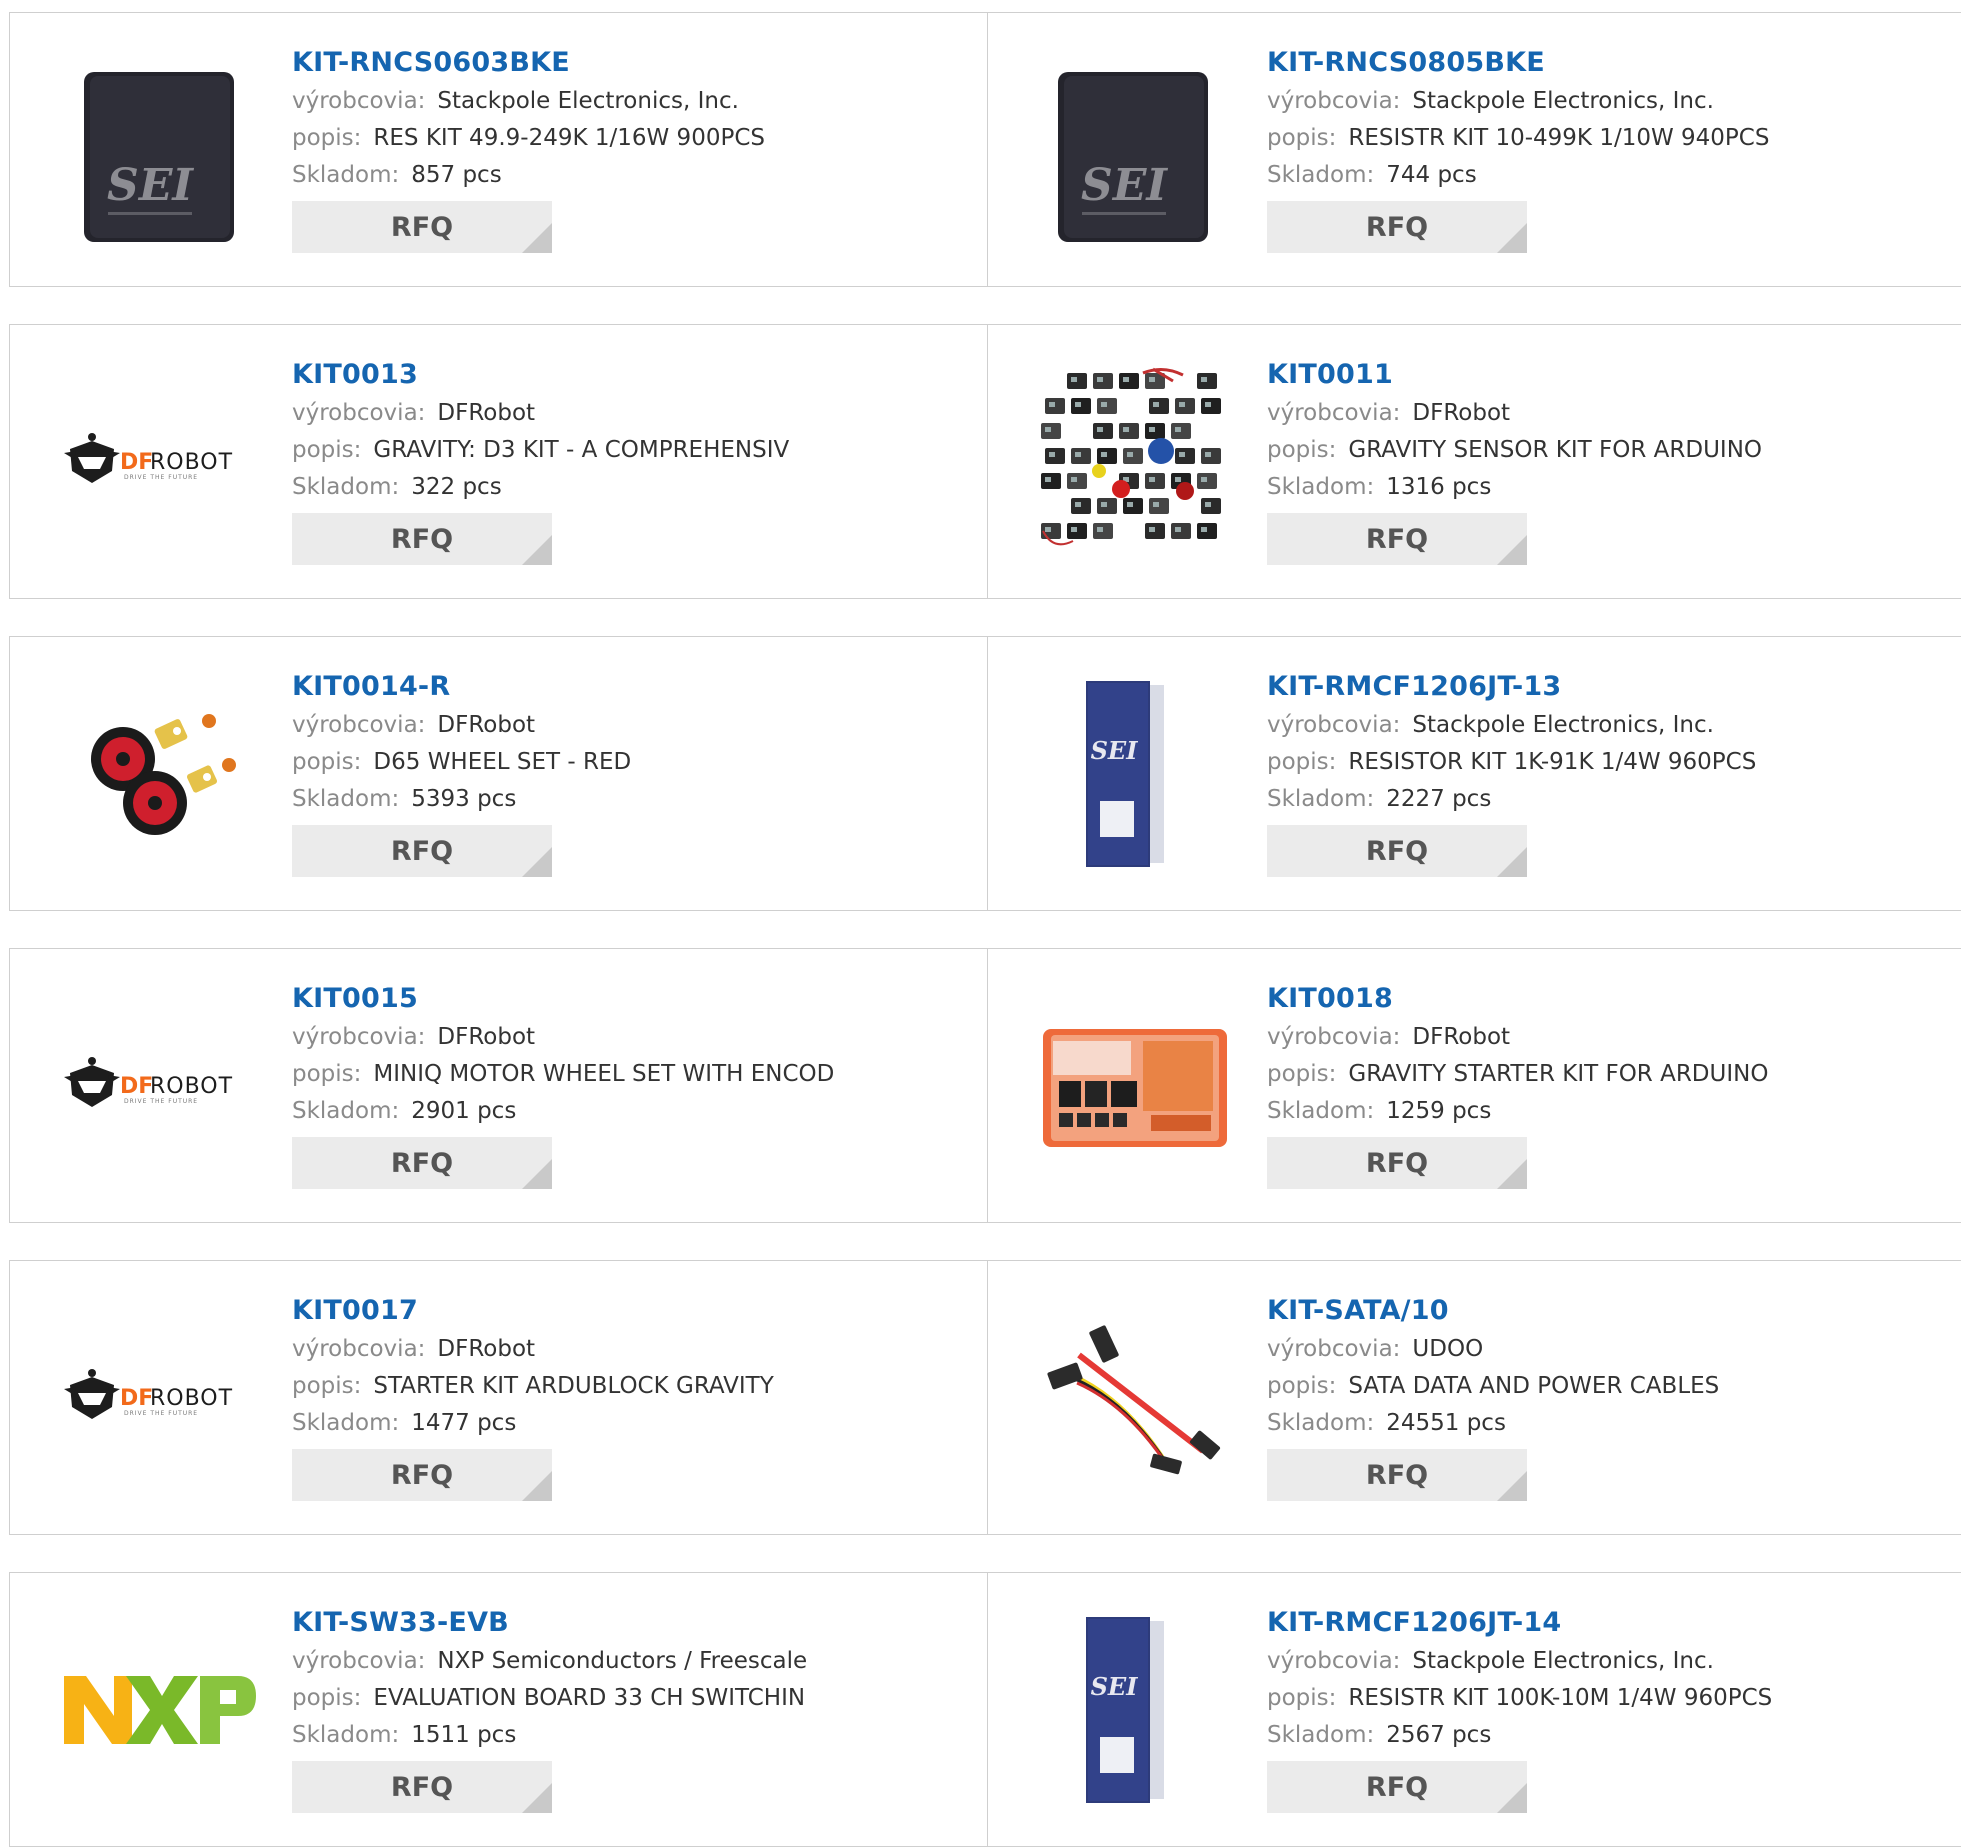 The height and width of the screenshot is (1847, 1961). I want to click on stock-value: 2227 pcs, so click(1439, 799).